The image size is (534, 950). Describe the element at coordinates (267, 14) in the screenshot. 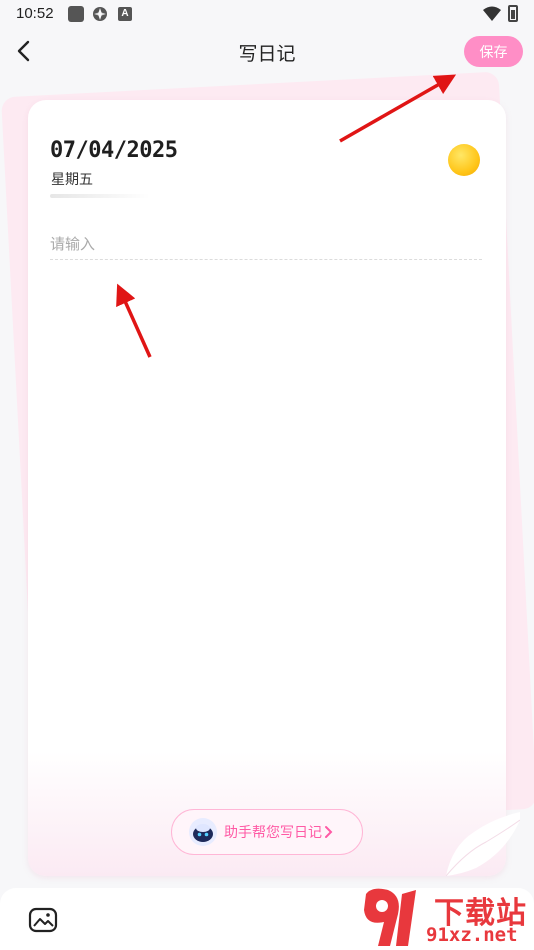

I see `status-bar: 10:52 A` at that location.